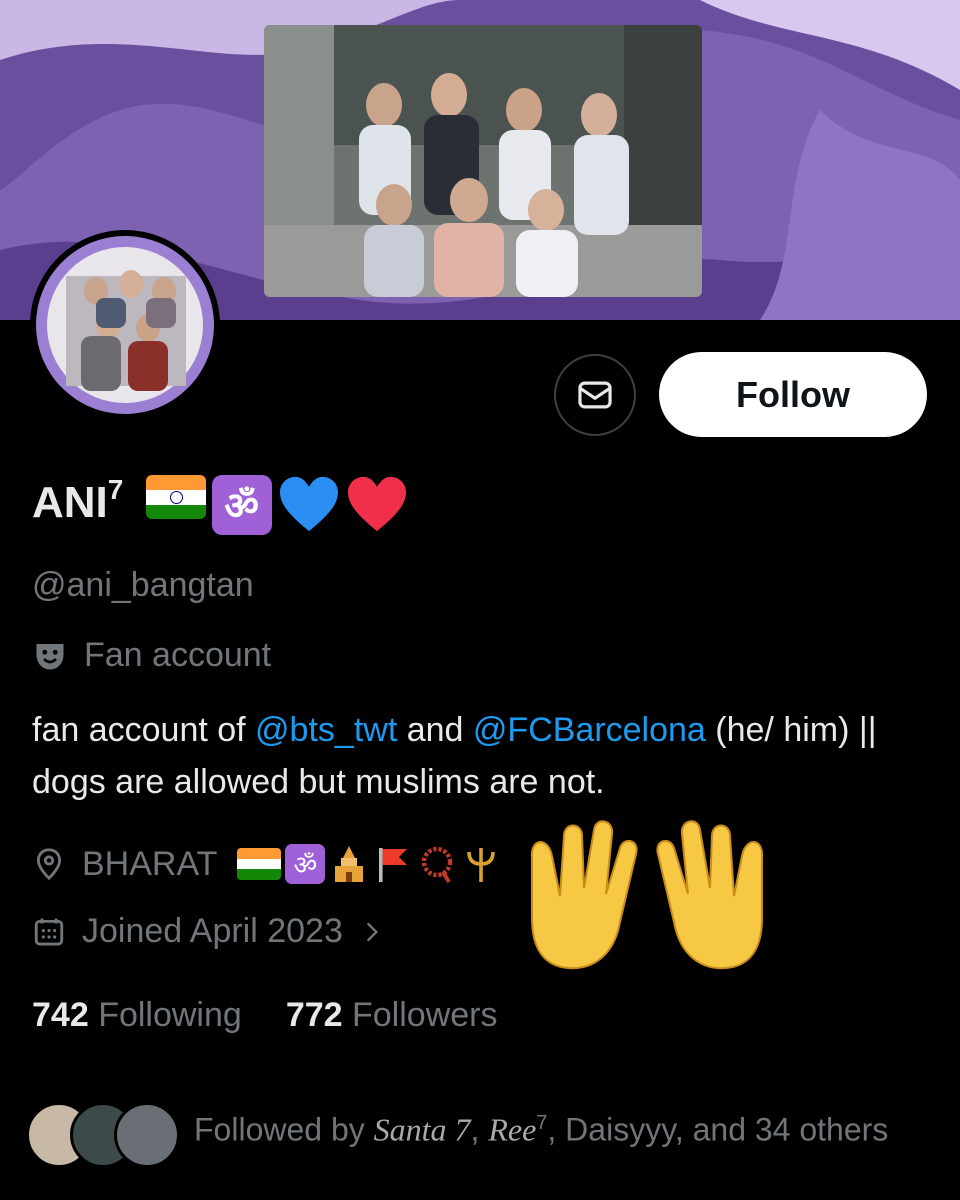 The width and height of the screenshot is (960, 1200). What do you see at coordinates (349, 864) in the screenshot?
I see `temple-icon` at bounding box center [349, 864].